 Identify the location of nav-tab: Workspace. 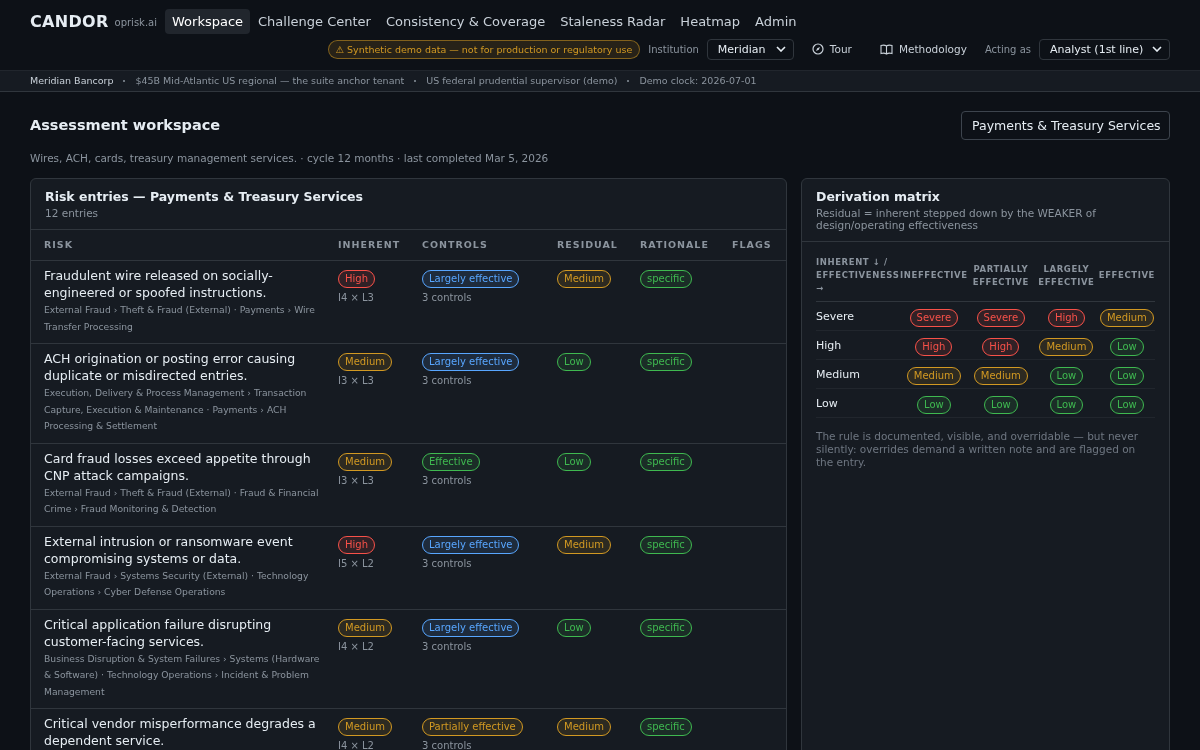
(208, 21).